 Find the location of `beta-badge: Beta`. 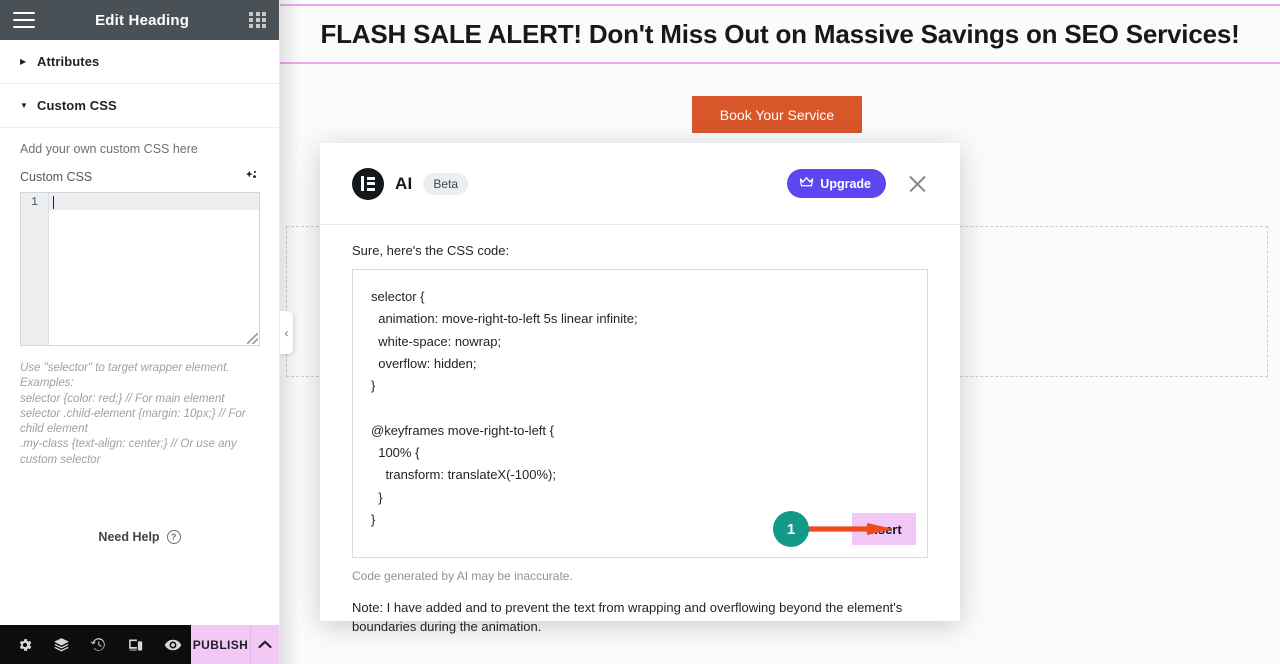

beta-badge: Beta is located at coordinates (446, 183).